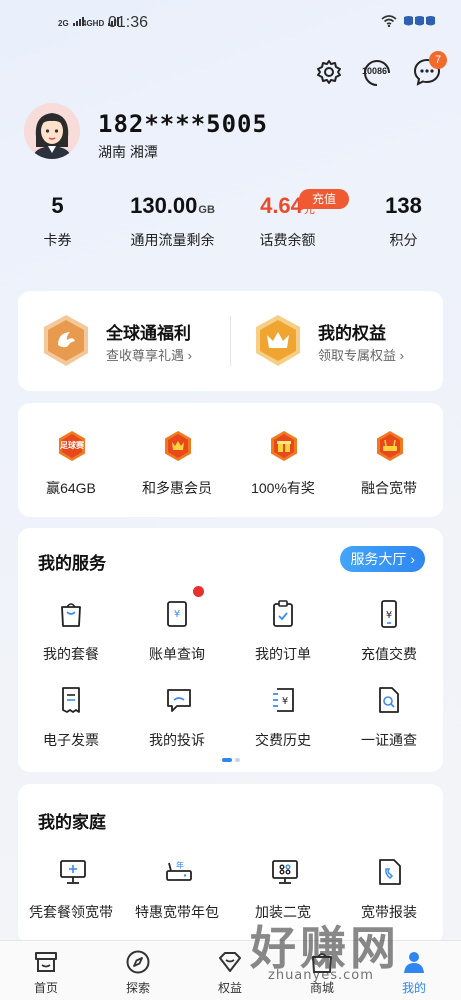 Image resolution: width=461 pixels, height=1000 pixels. Describe the element at coordinates (428, 70) in the screenshot. I see `messages-button: 7` at that location.